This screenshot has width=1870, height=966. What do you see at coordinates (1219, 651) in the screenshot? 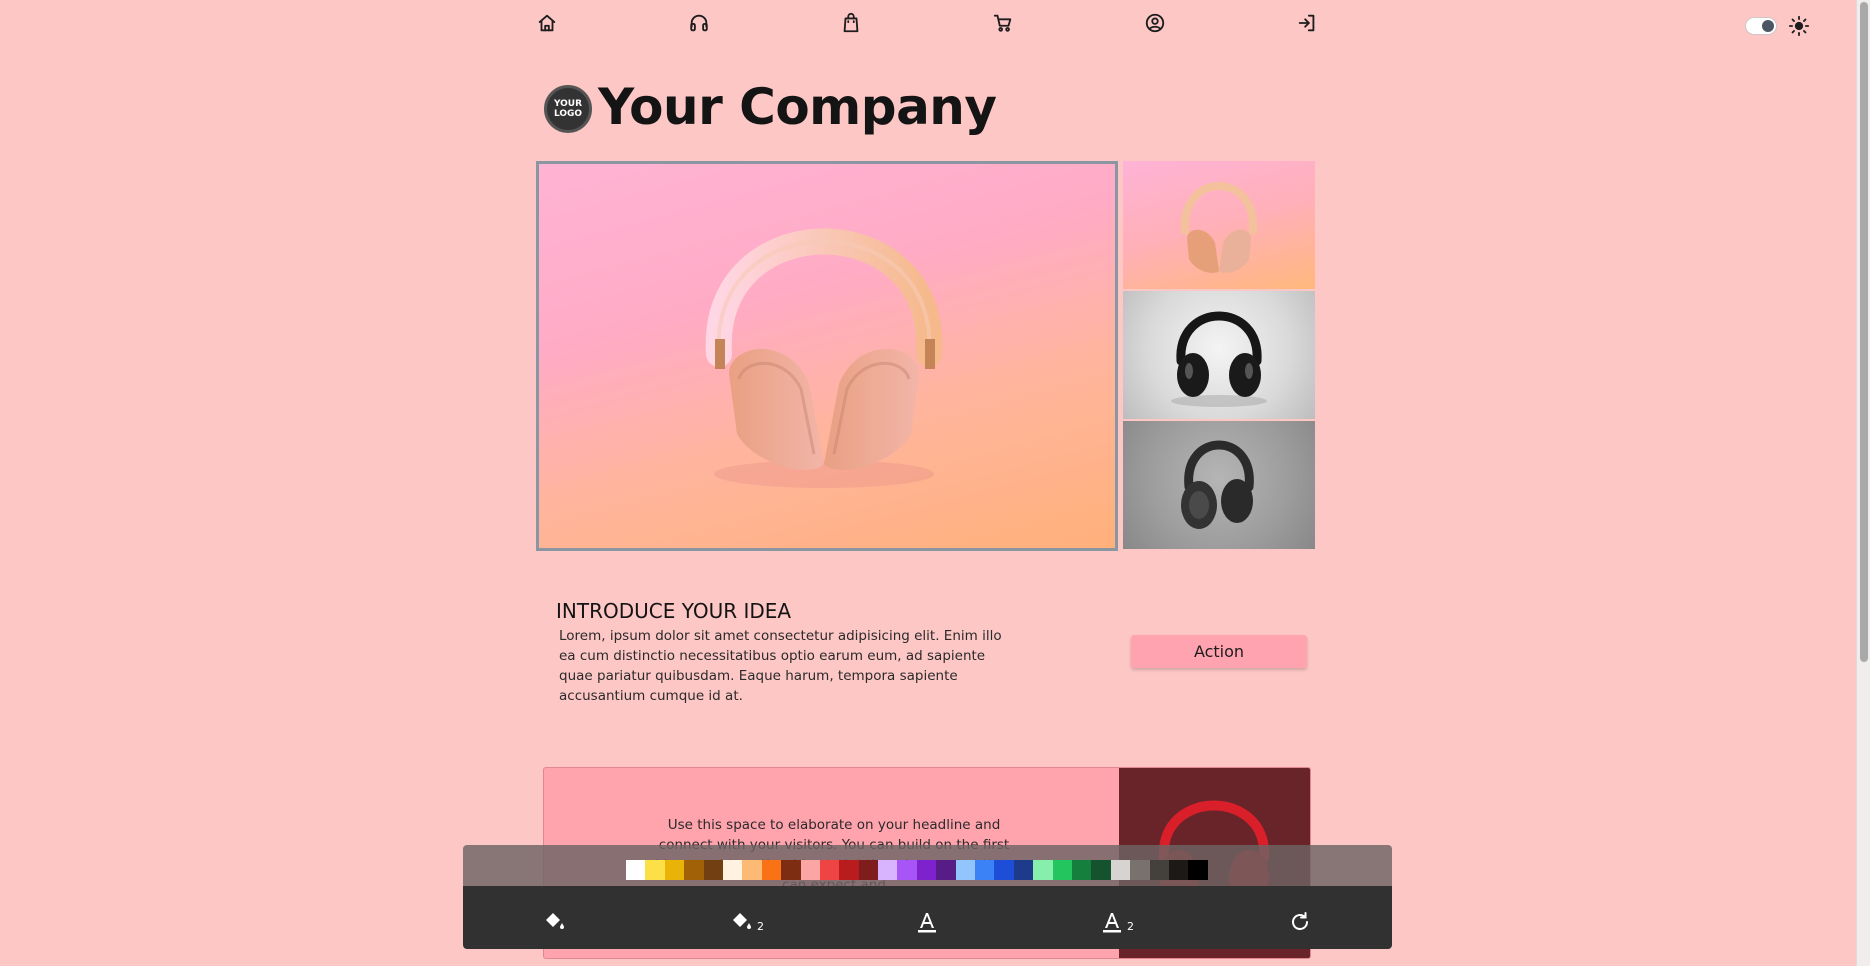
I see `action-button: Action` at bounding box center [1219, 651].